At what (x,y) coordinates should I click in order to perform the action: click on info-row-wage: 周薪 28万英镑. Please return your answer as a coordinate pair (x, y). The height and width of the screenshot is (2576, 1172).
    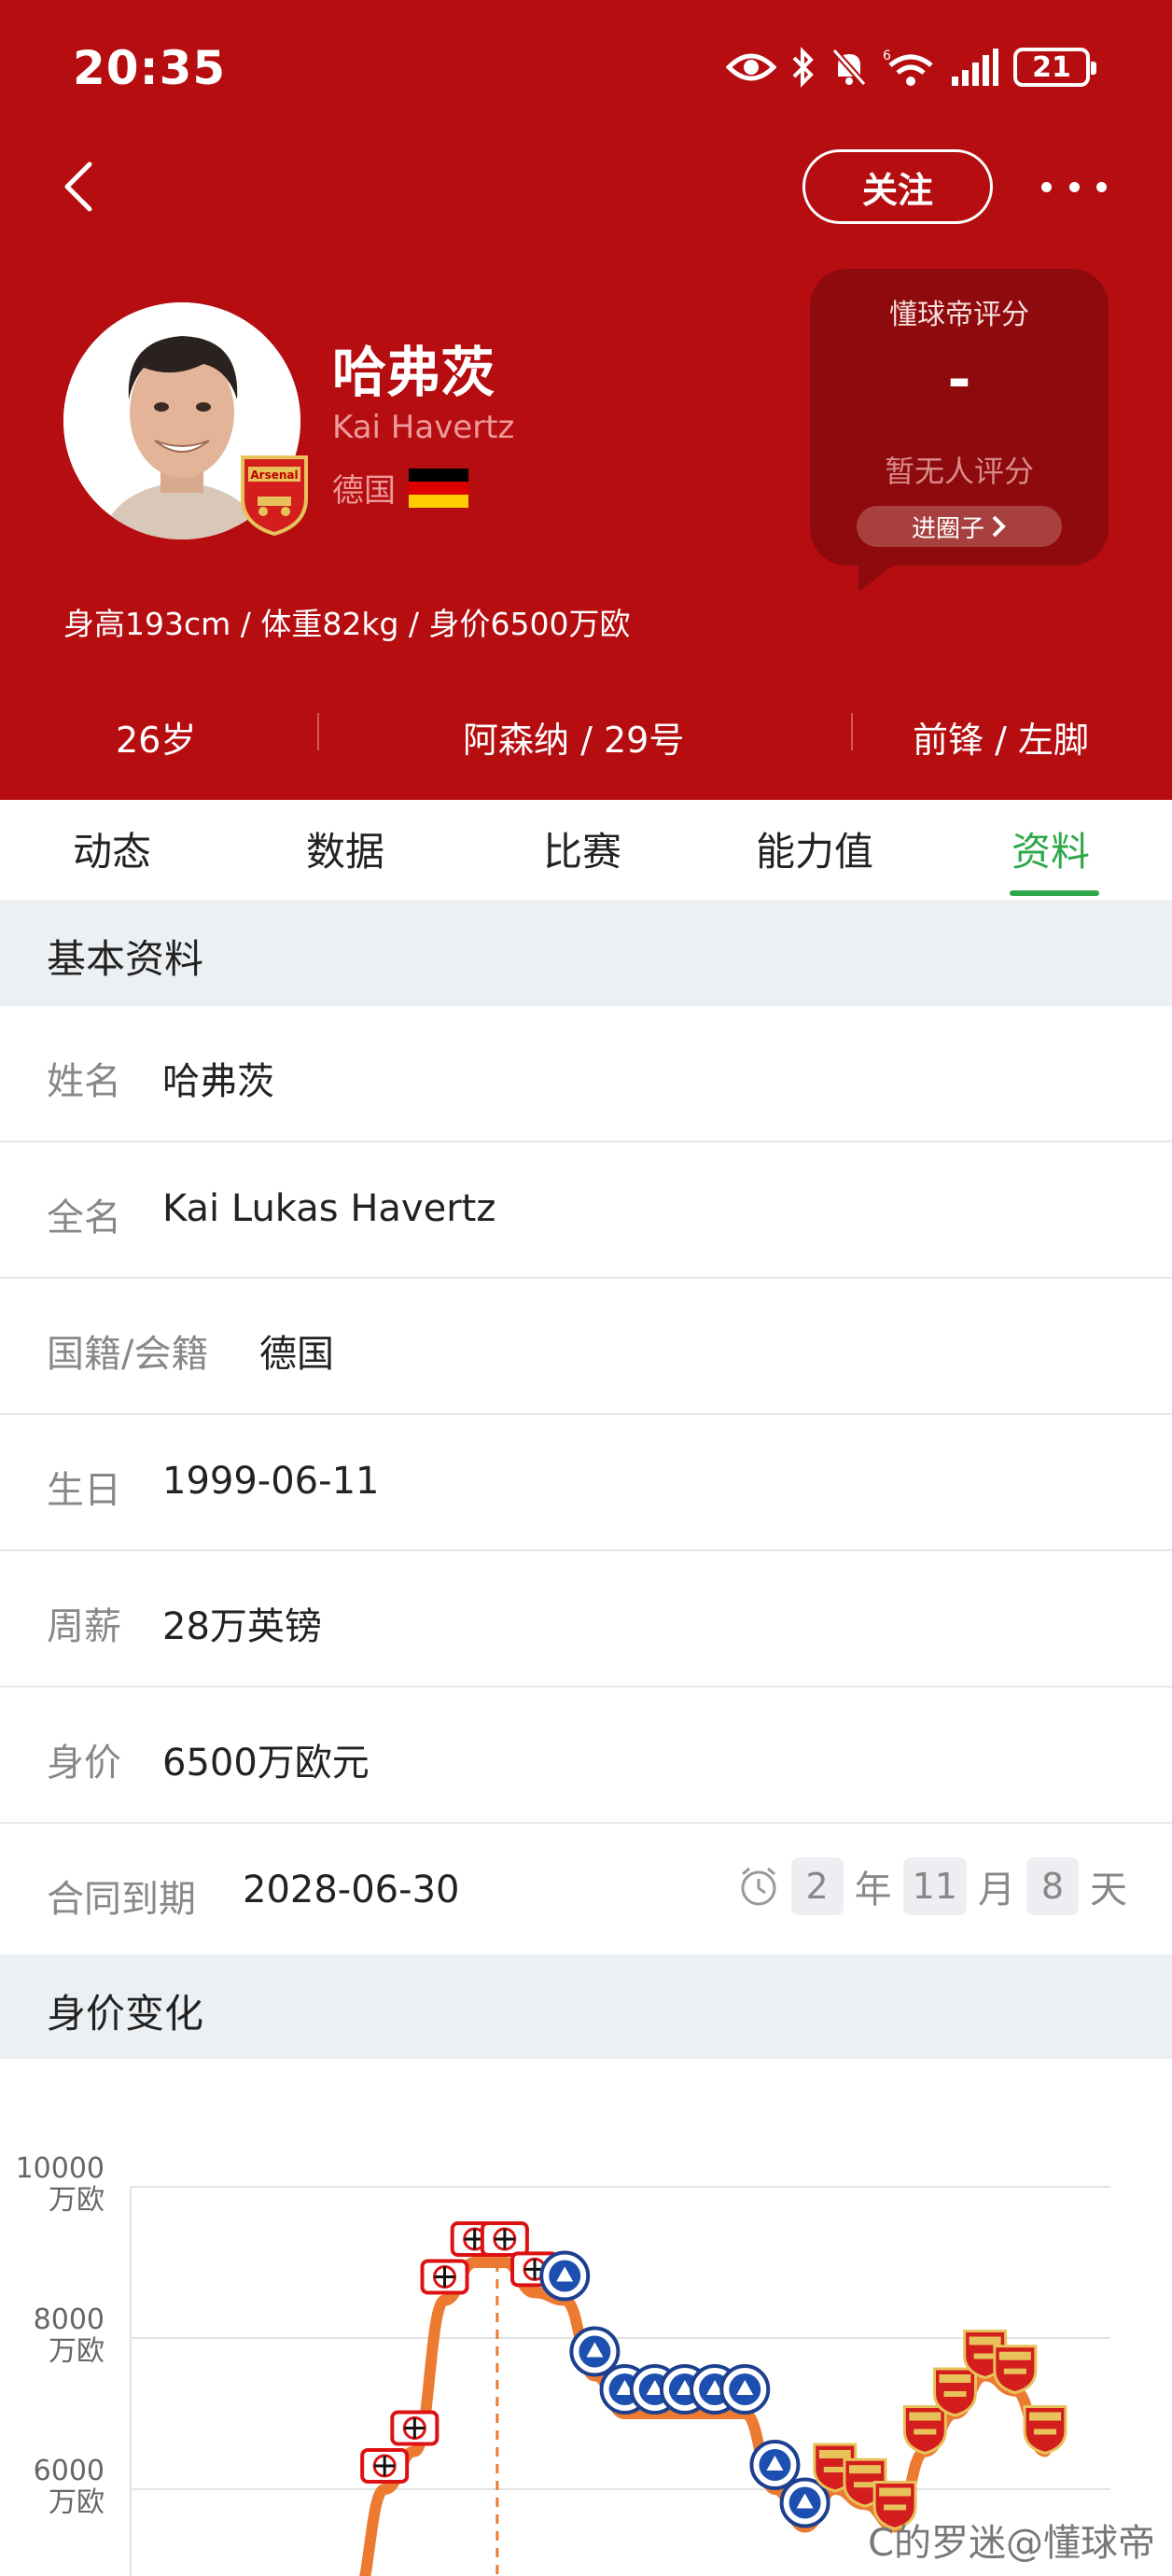
    Looking at the image, I should click on (586, 1619).